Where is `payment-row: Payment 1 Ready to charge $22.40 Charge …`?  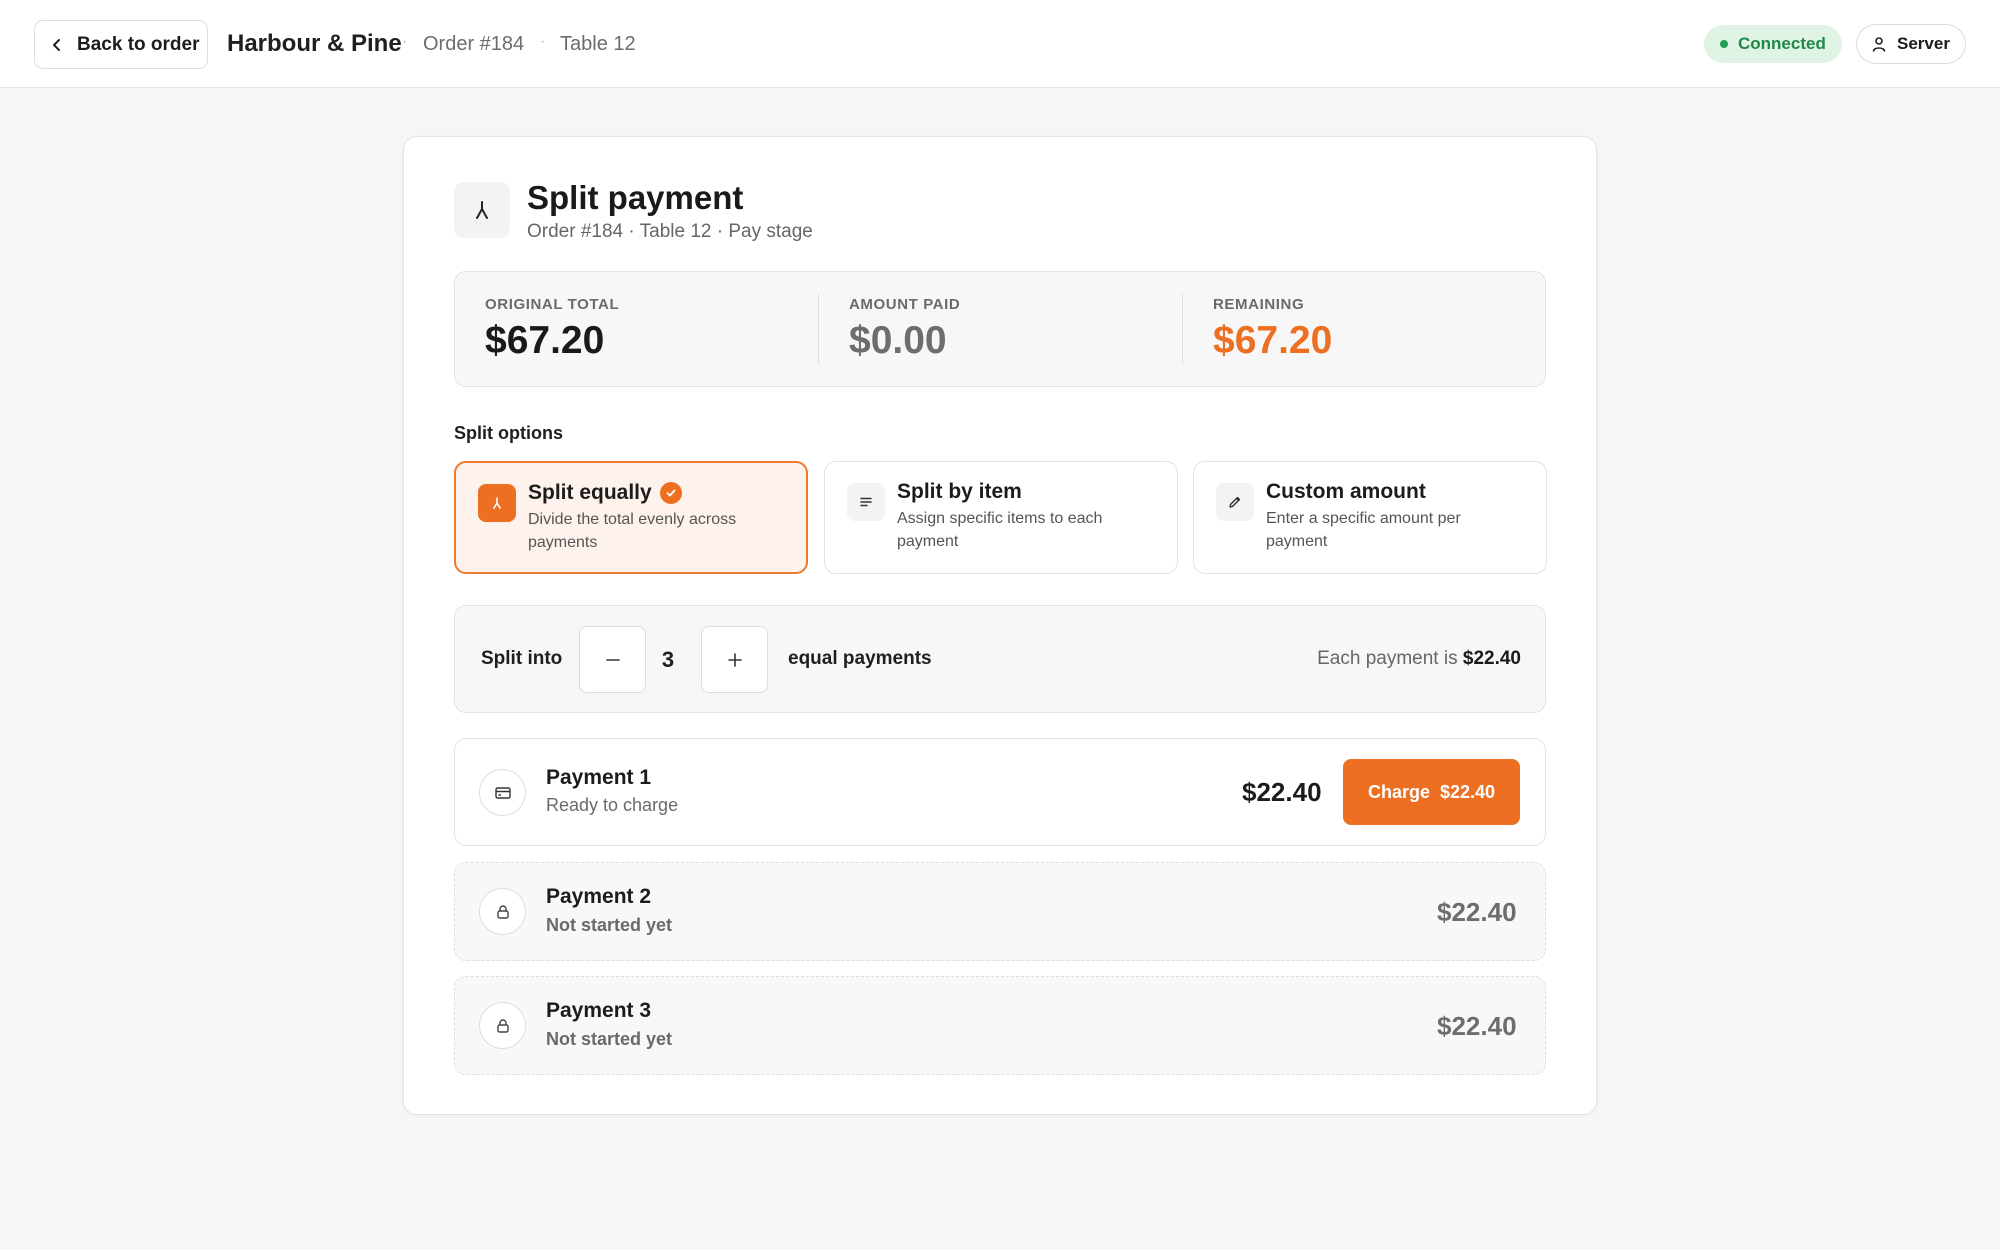
payment-row: Payment 1 Ready to charge $22.40 Charge … is located at coordinates (1000, 792).